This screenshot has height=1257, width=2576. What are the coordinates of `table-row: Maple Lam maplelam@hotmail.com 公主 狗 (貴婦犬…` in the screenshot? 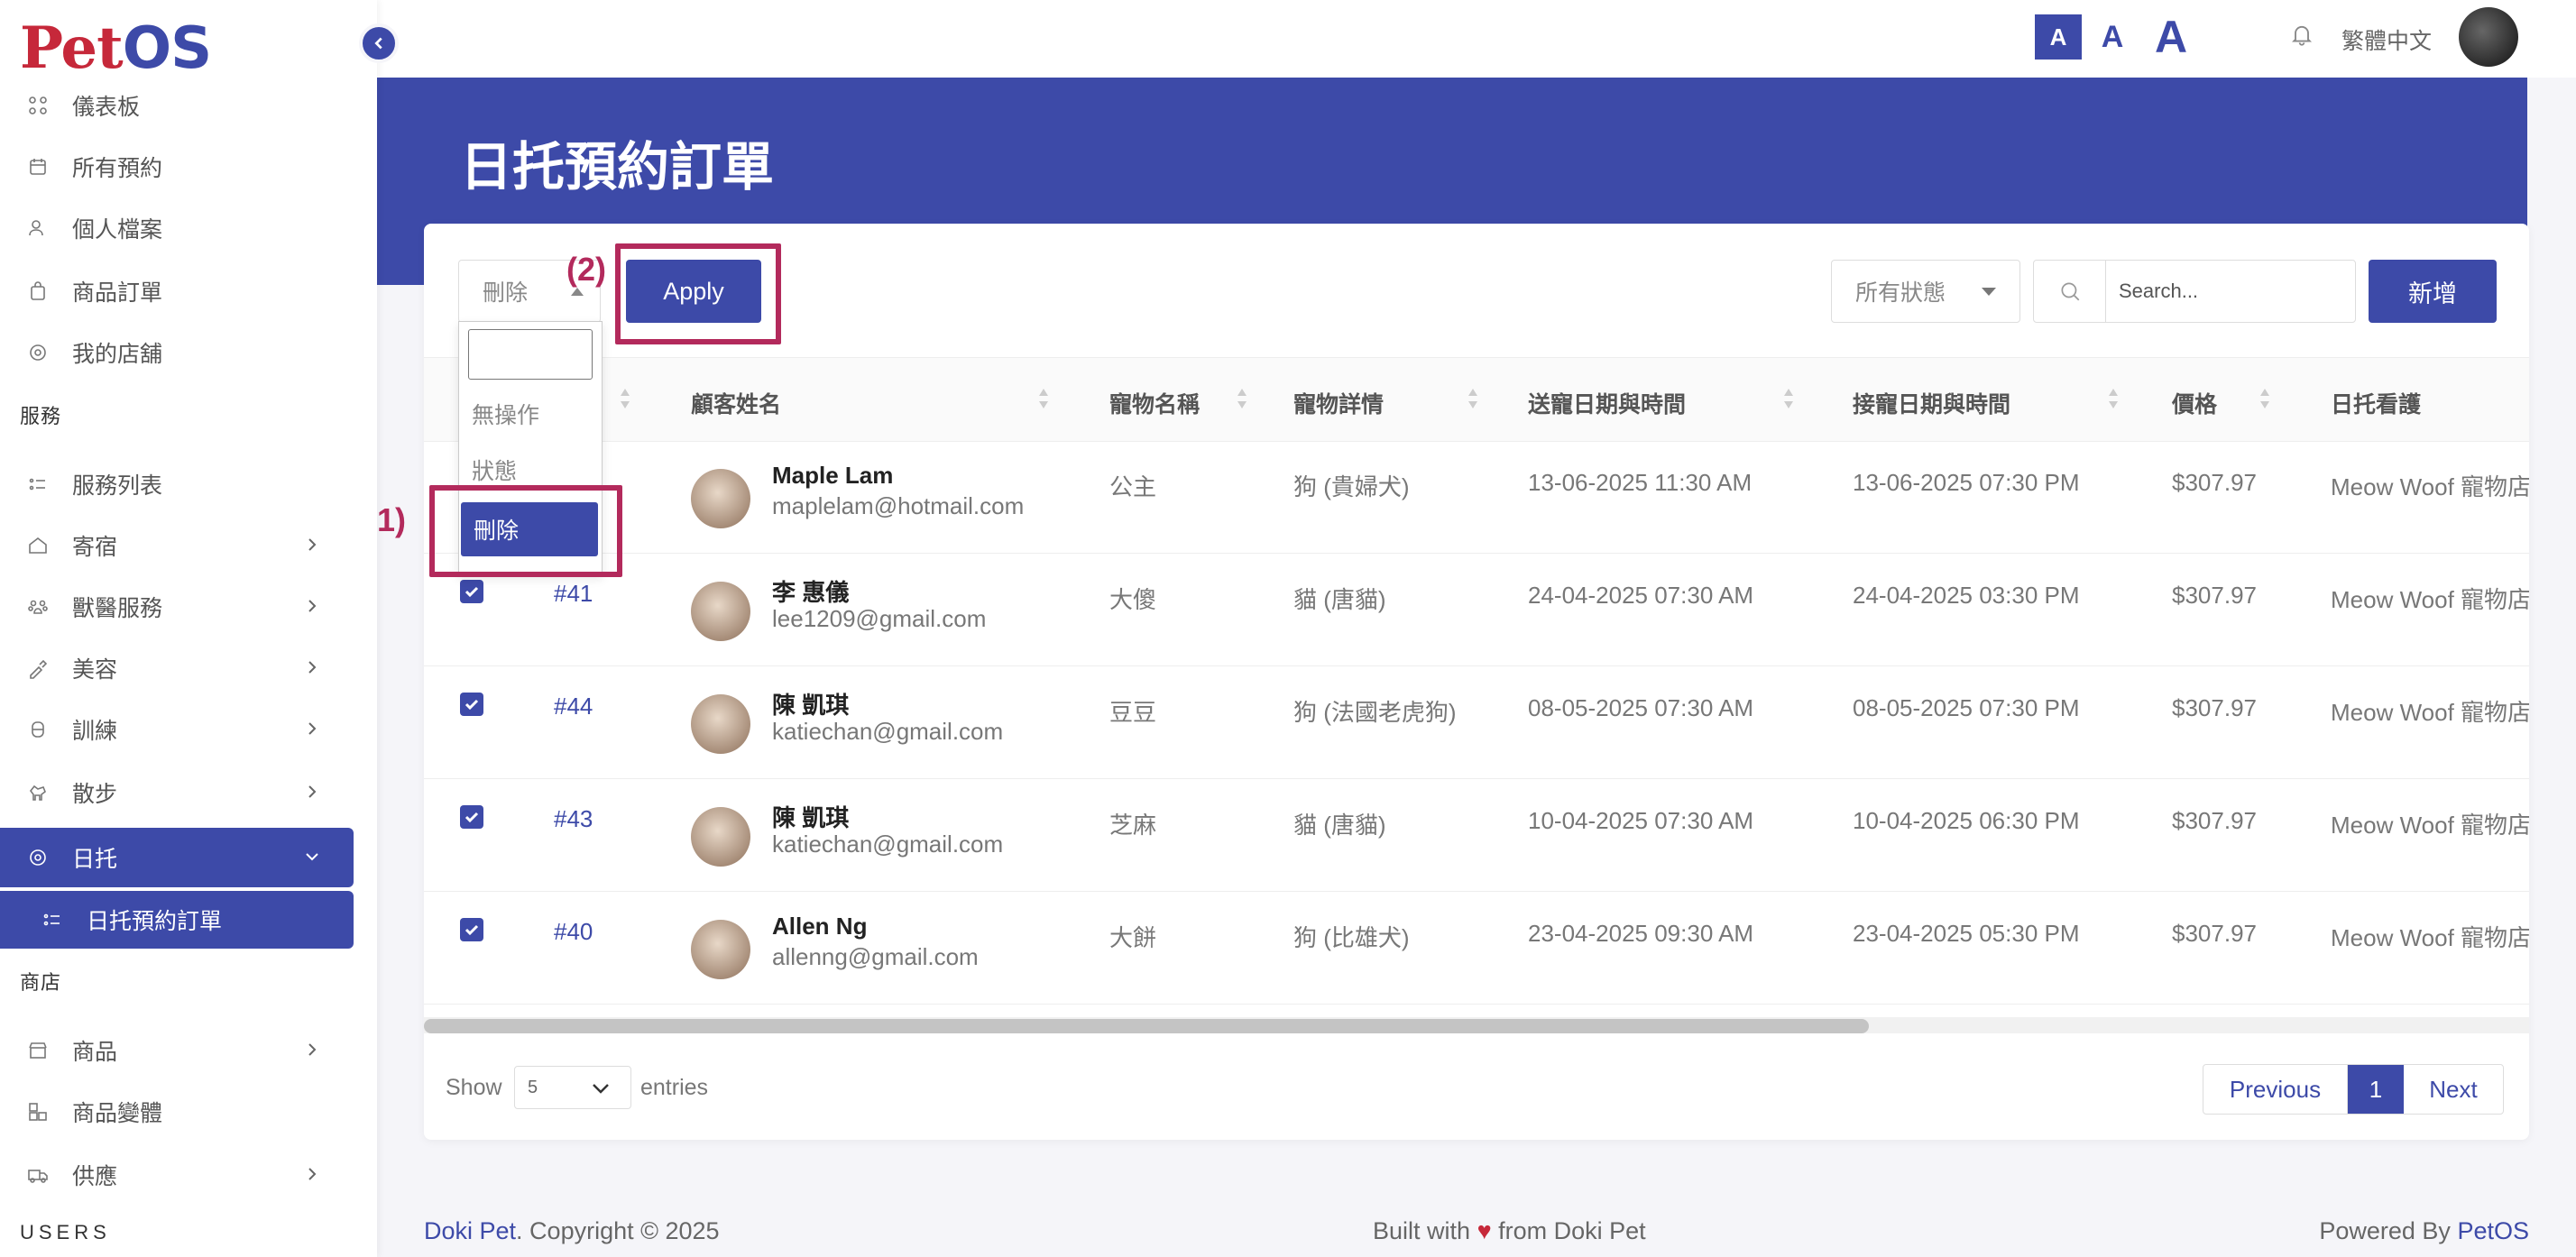 It's located at (1477, 498).